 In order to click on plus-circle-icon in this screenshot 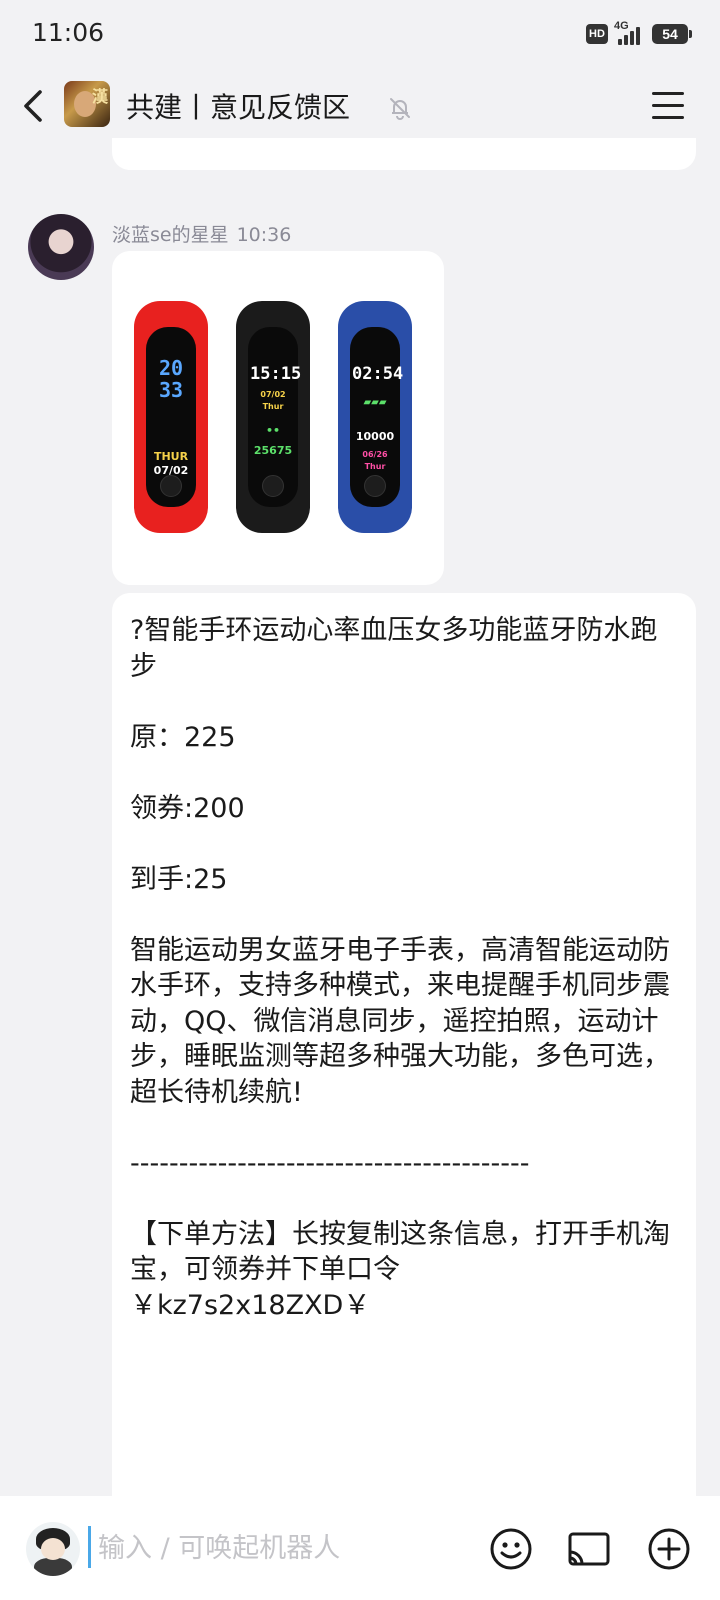, I will do `click(669, 1549)`.